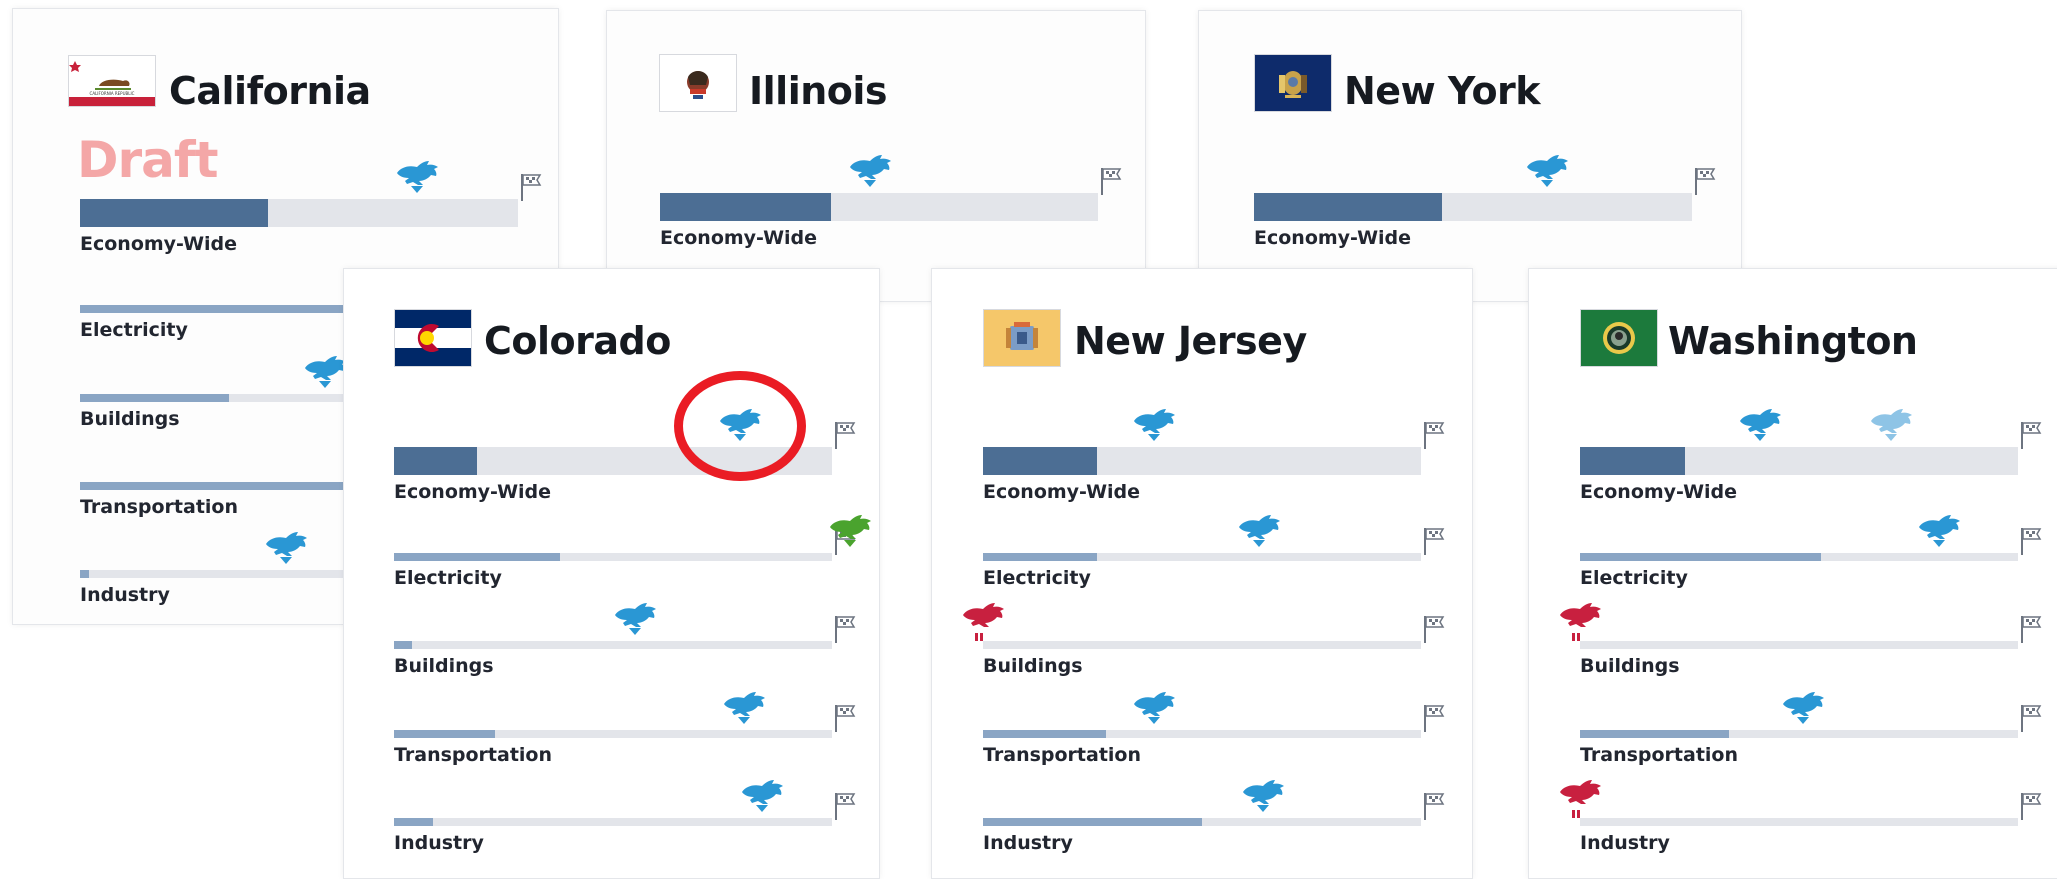 The image size is (2057, 879). I want to click on state-card-illinois: Illinois Economy-Wide, so click(876, 156).